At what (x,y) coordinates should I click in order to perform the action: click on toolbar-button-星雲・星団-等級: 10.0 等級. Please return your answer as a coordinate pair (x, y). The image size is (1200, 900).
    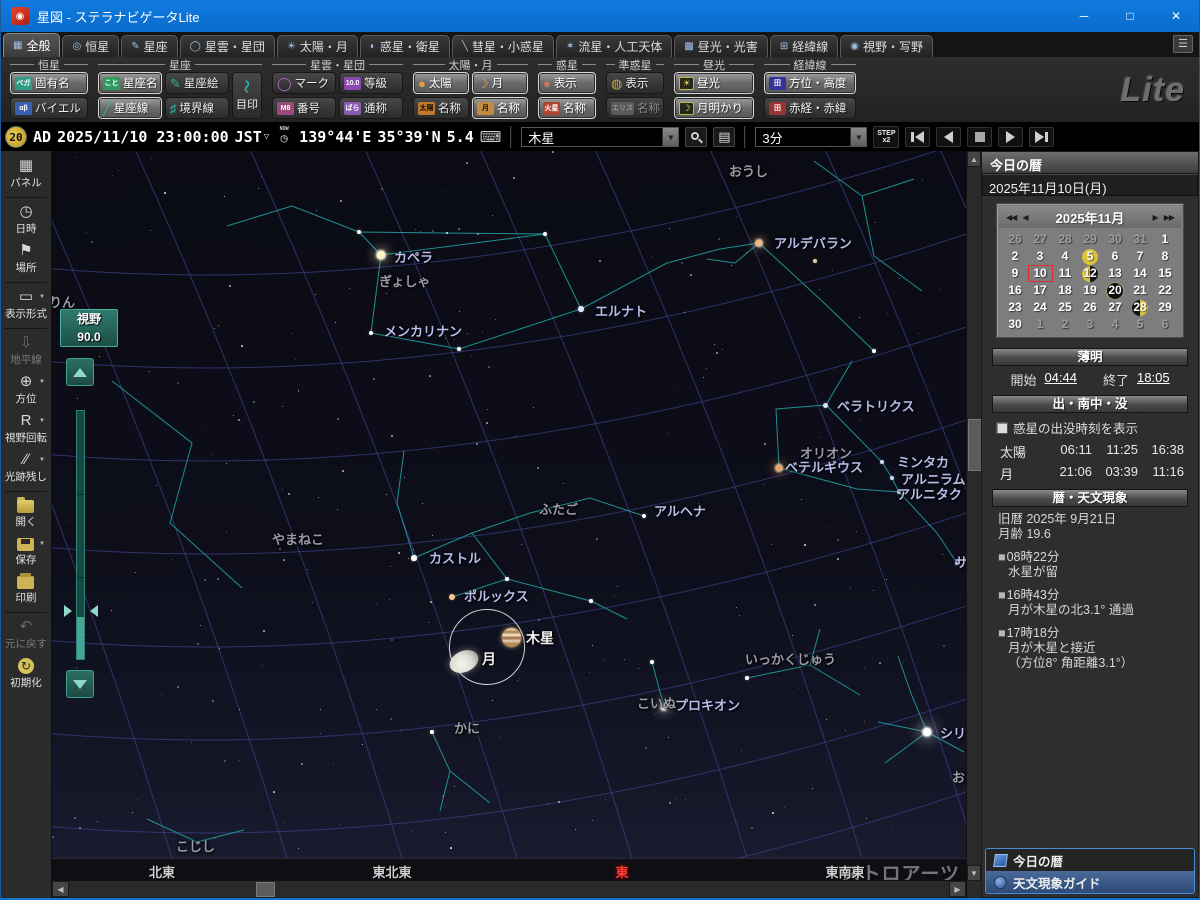
    Looking at the image, I should click on (371, 83).